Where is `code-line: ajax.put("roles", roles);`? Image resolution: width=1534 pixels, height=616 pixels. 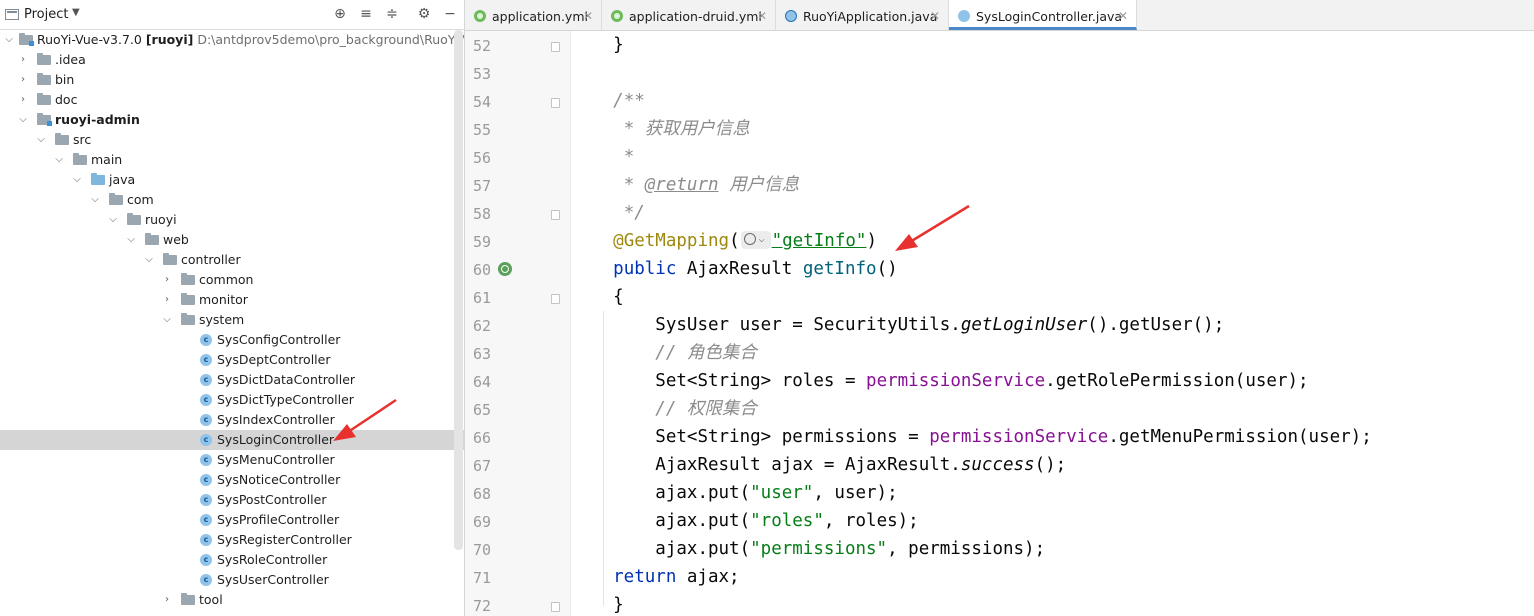
code-line: ajax.put("roles", roles); is located at coordinates (744, 521).